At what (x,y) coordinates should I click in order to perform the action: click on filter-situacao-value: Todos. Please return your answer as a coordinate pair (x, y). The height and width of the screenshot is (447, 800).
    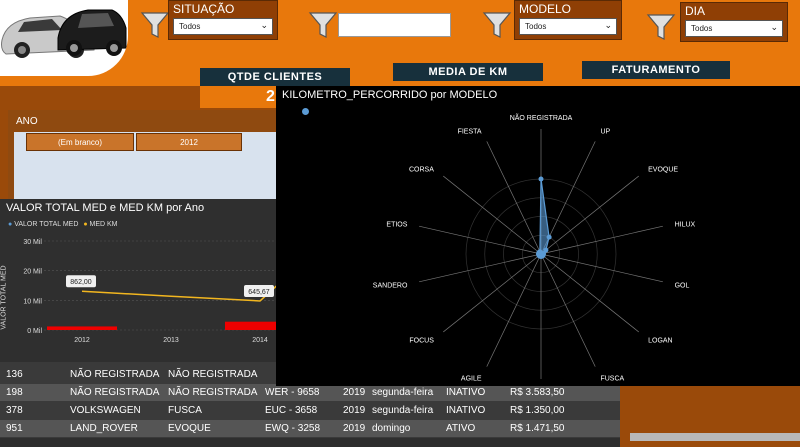
    Looking at the image, I should click on (190, 26).